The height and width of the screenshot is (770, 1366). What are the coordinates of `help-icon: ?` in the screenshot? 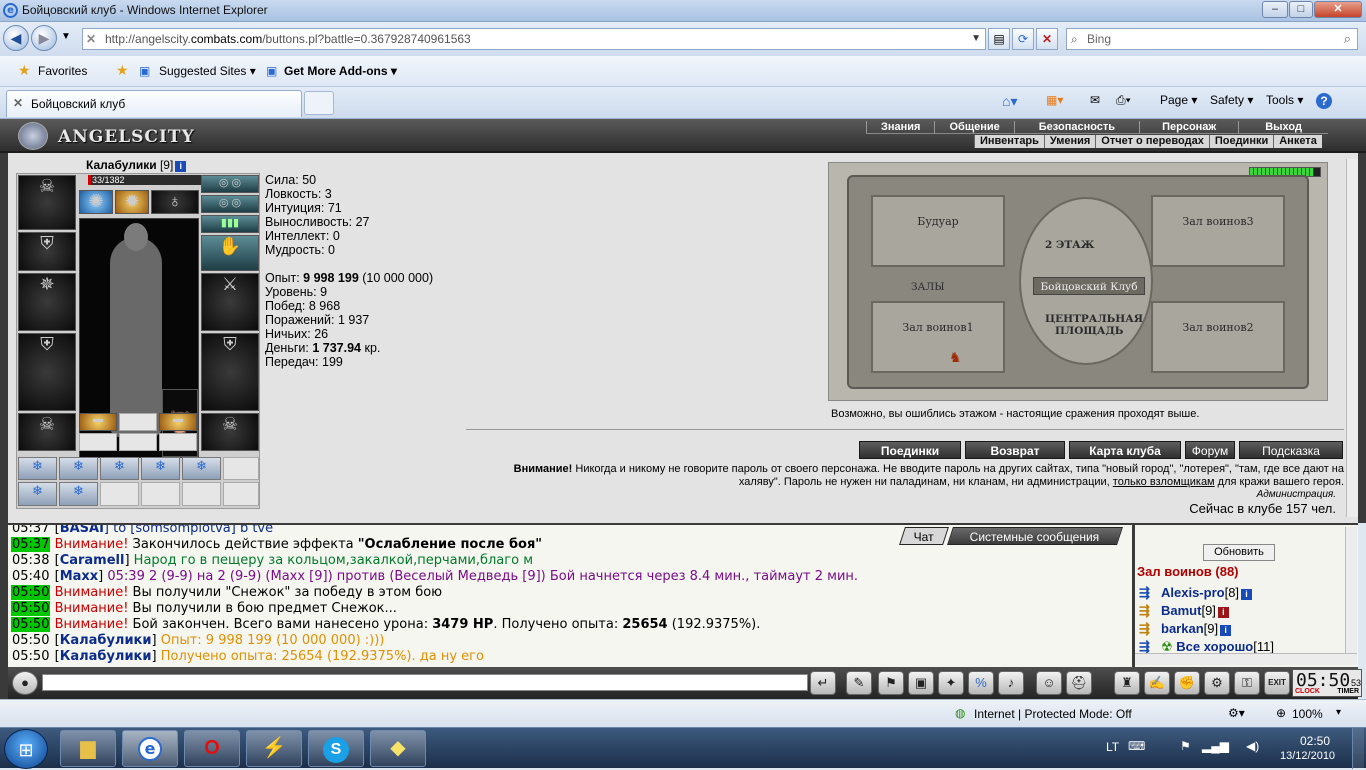 It's located at (1324, 101).